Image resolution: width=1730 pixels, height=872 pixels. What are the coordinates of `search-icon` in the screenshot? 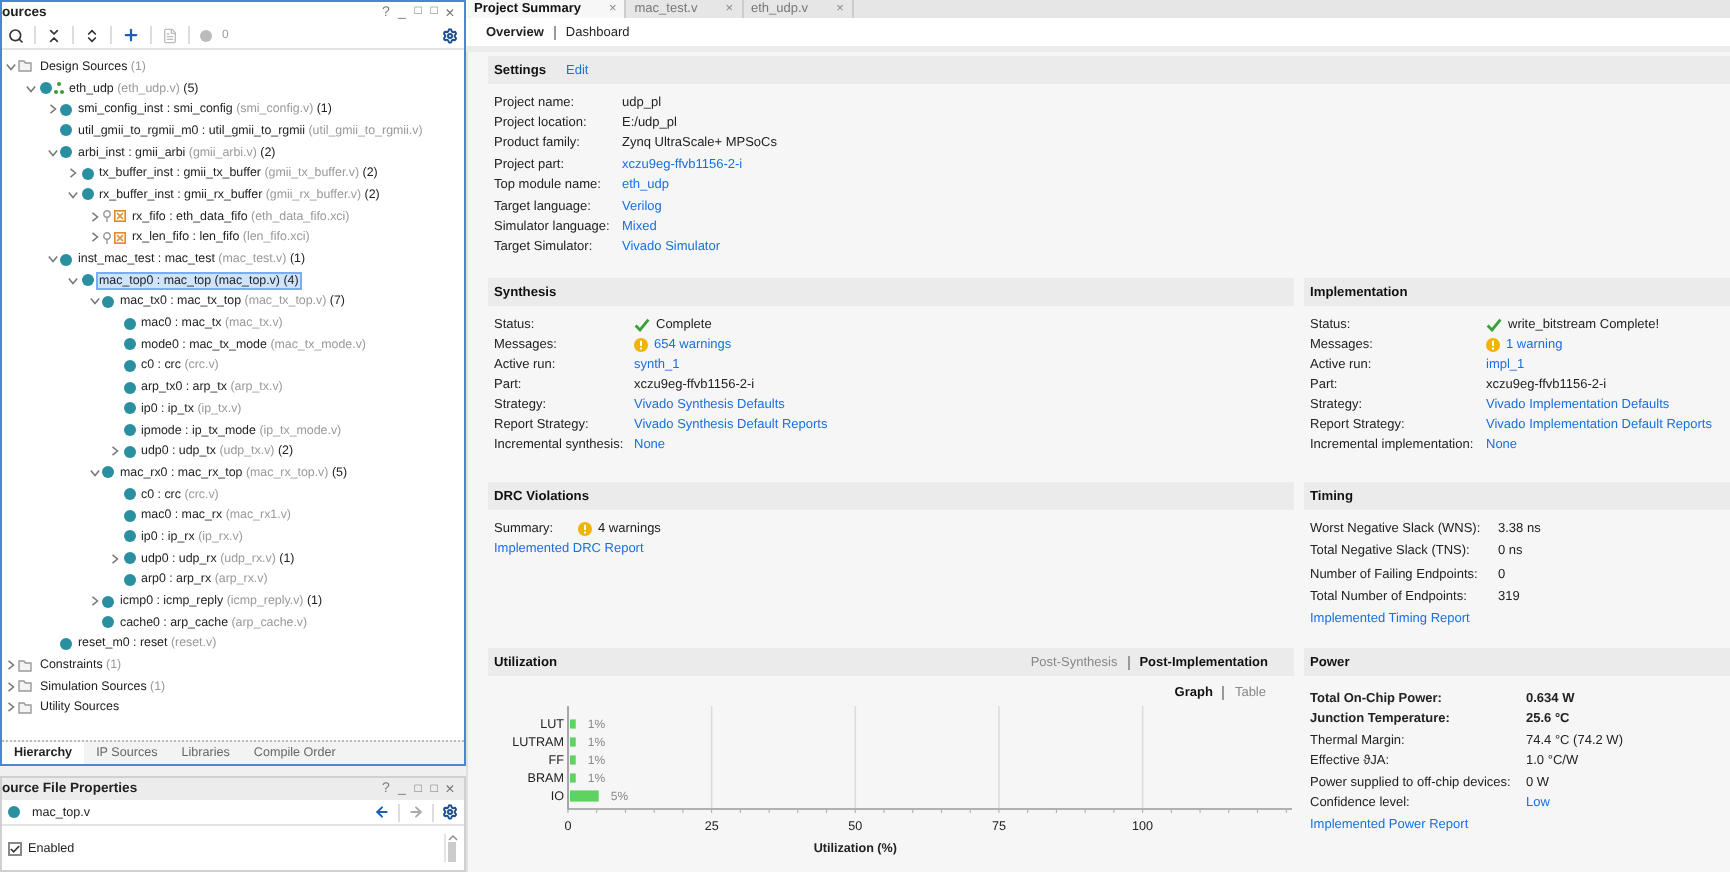 It's located at (16, 35).